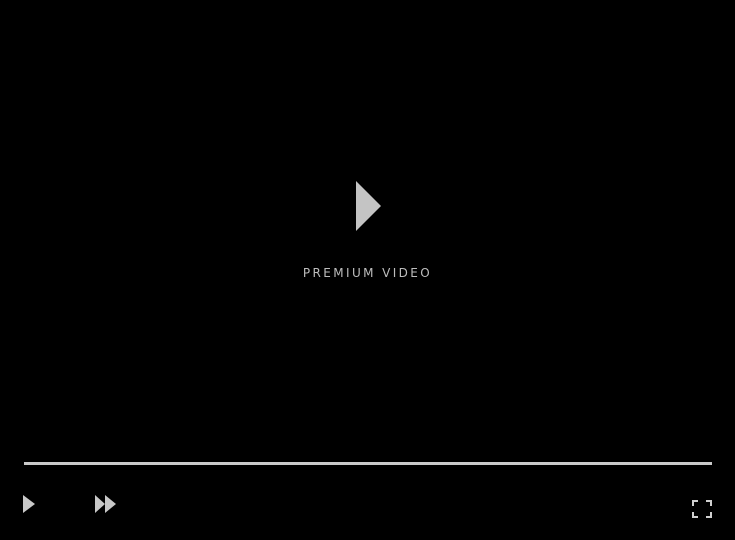 This screenshot has width=735, height=540. I want to click on fullscreen-icon, so click(702, 509).